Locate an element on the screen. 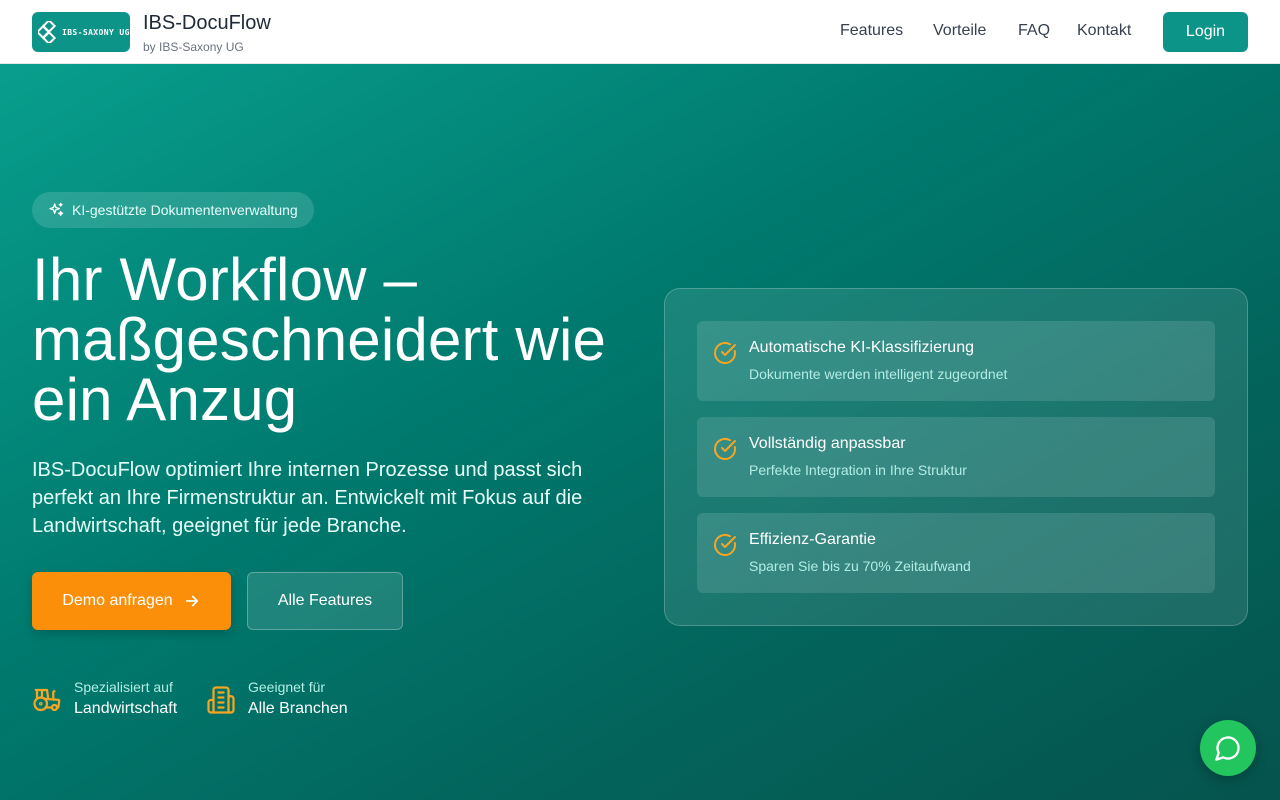  building-icon is located at coordinates (221, 700).